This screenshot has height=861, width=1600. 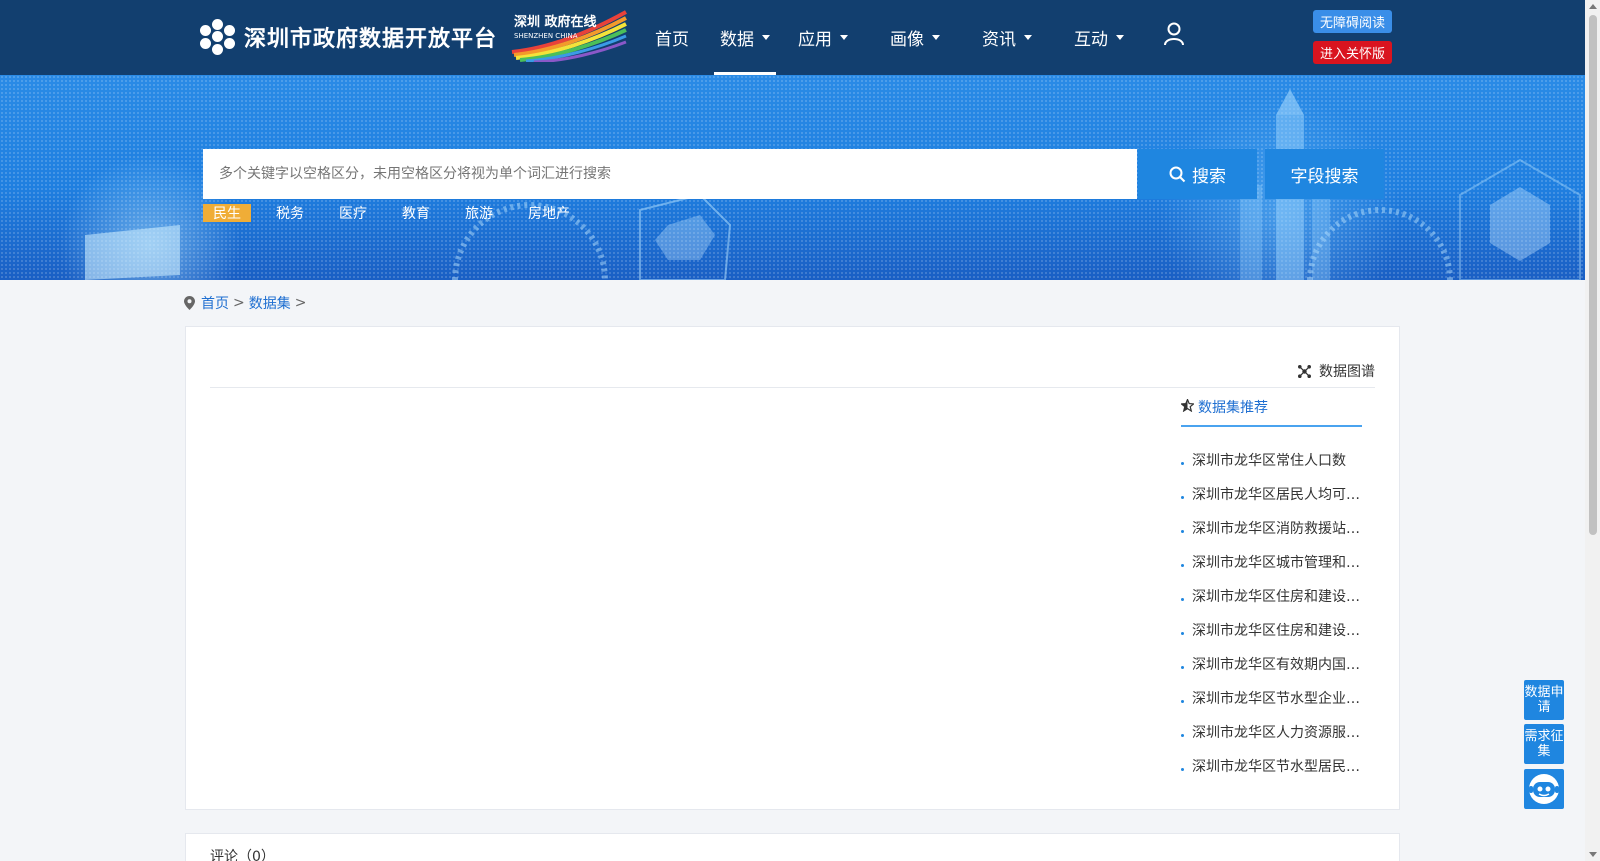 What do you see at coordinates (416, 213) in the screenshot?
I see `hot-tag-education: 教育` at bounding box center [416, 213].